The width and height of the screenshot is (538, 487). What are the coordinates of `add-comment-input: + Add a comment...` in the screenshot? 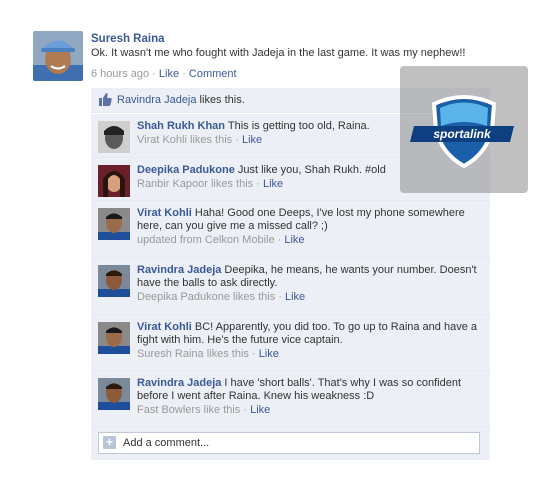 It's located at (289, 443).